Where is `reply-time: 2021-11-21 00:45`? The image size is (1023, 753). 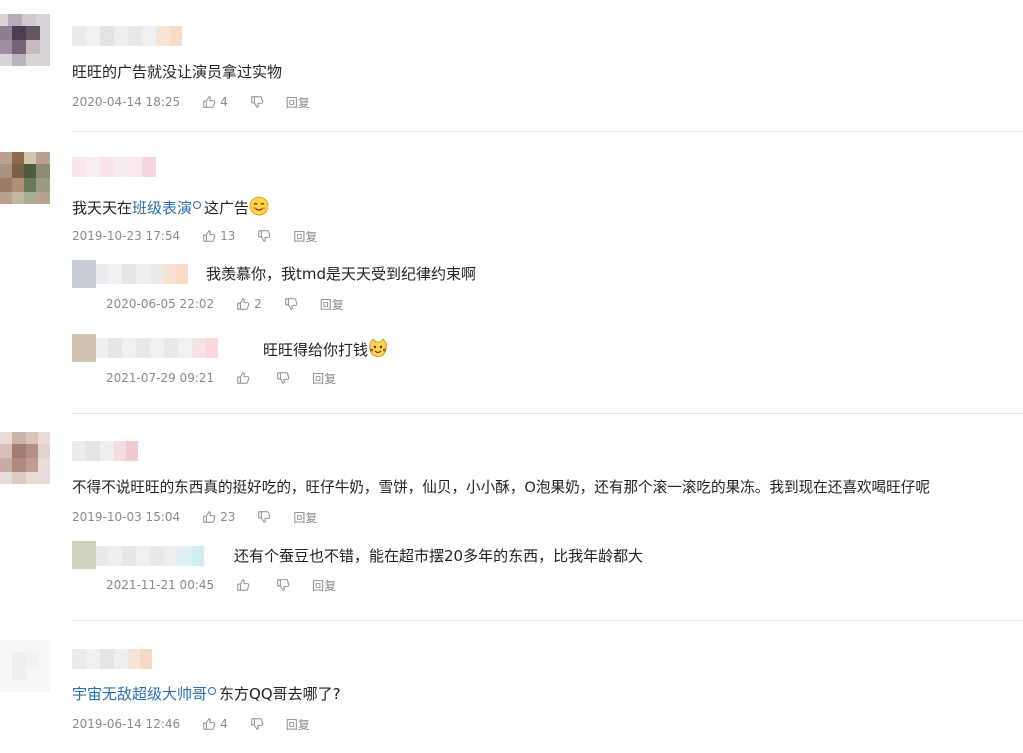
reply-time: 2021-11-21 00:45 is located at coordinates (160, 585).